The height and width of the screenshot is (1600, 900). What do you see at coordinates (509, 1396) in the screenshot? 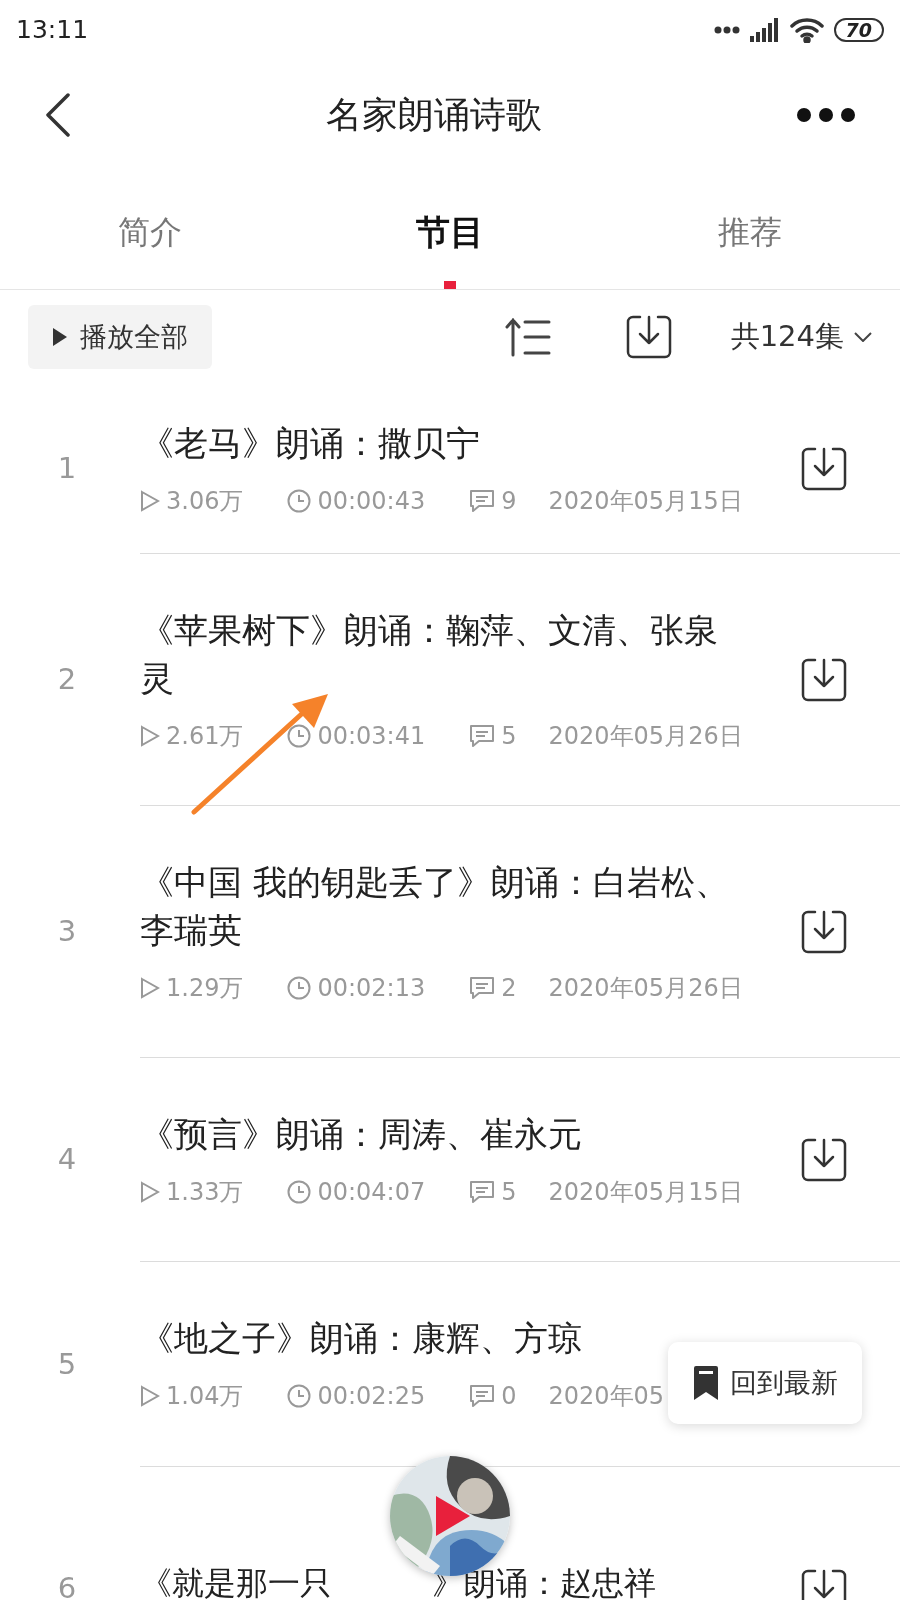
I see `comment-count: 0` at bounding box center [509, 1396].